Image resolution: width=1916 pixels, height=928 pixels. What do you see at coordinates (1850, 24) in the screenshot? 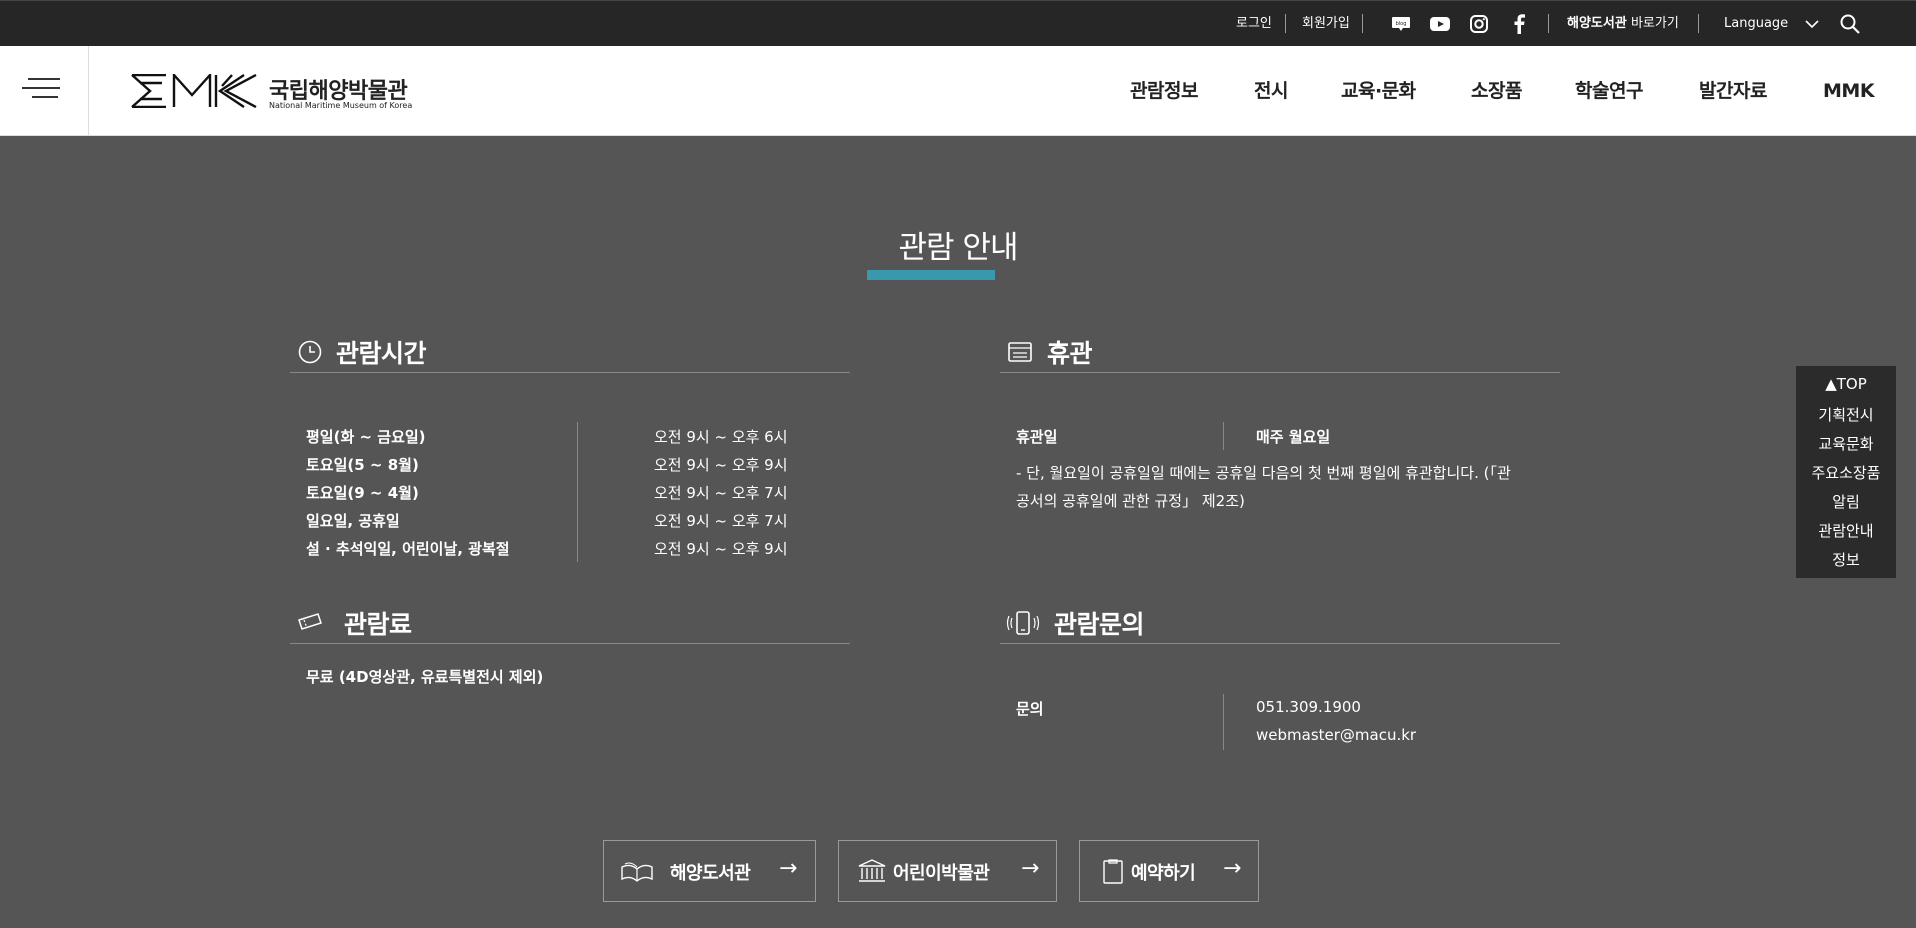
I see `search-icon` at bounding box center [1850, 24].